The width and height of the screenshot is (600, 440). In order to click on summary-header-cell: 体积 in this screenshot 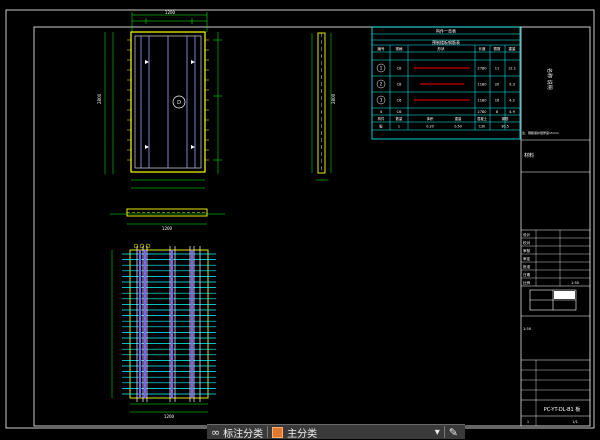, I will do `click(430, 118)`.